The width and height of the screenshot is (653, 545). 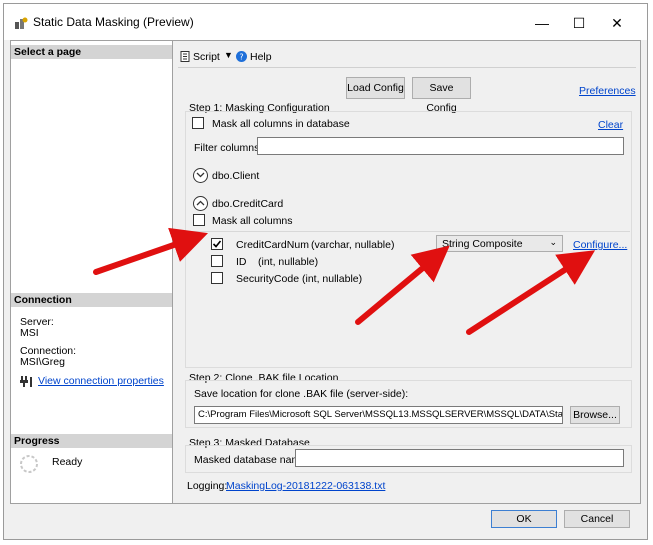 I want to click on preferences-link: Preferences, so click(x=607, y=91).